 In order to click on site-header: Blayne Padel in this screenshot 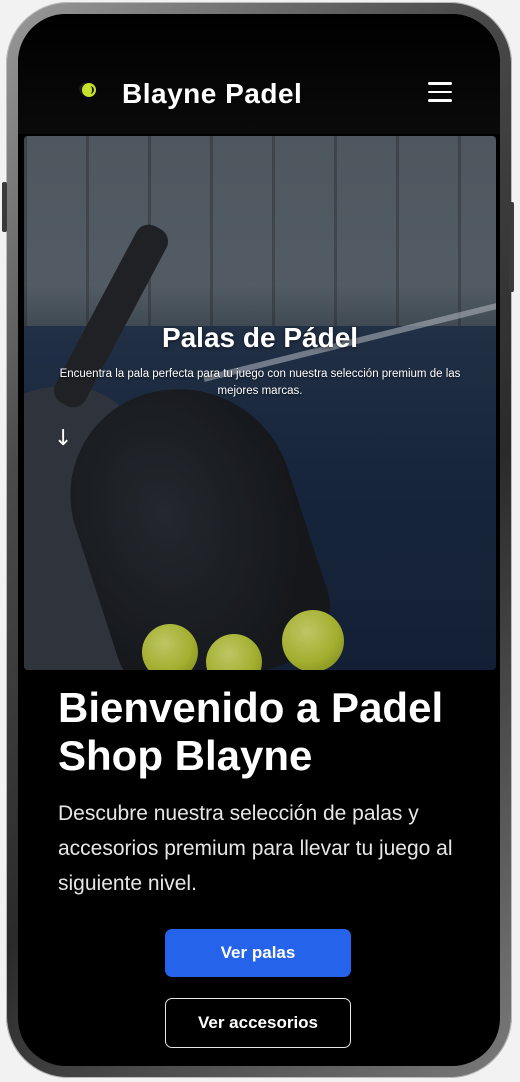, I will do `click(259, 74)`.